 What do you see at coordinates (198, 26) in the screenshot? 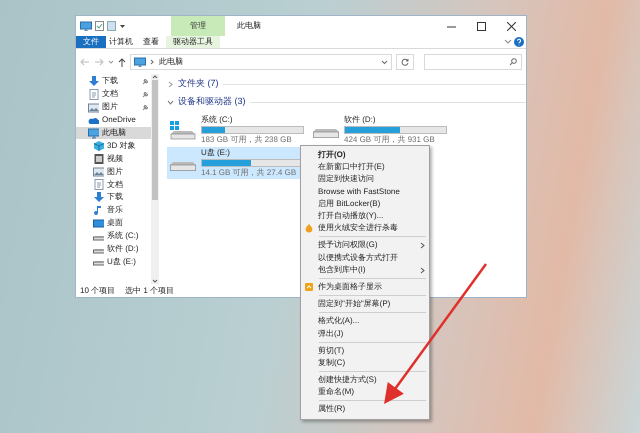
I see `ribbon-context-group: 管理` at bounding box center [198, 26].